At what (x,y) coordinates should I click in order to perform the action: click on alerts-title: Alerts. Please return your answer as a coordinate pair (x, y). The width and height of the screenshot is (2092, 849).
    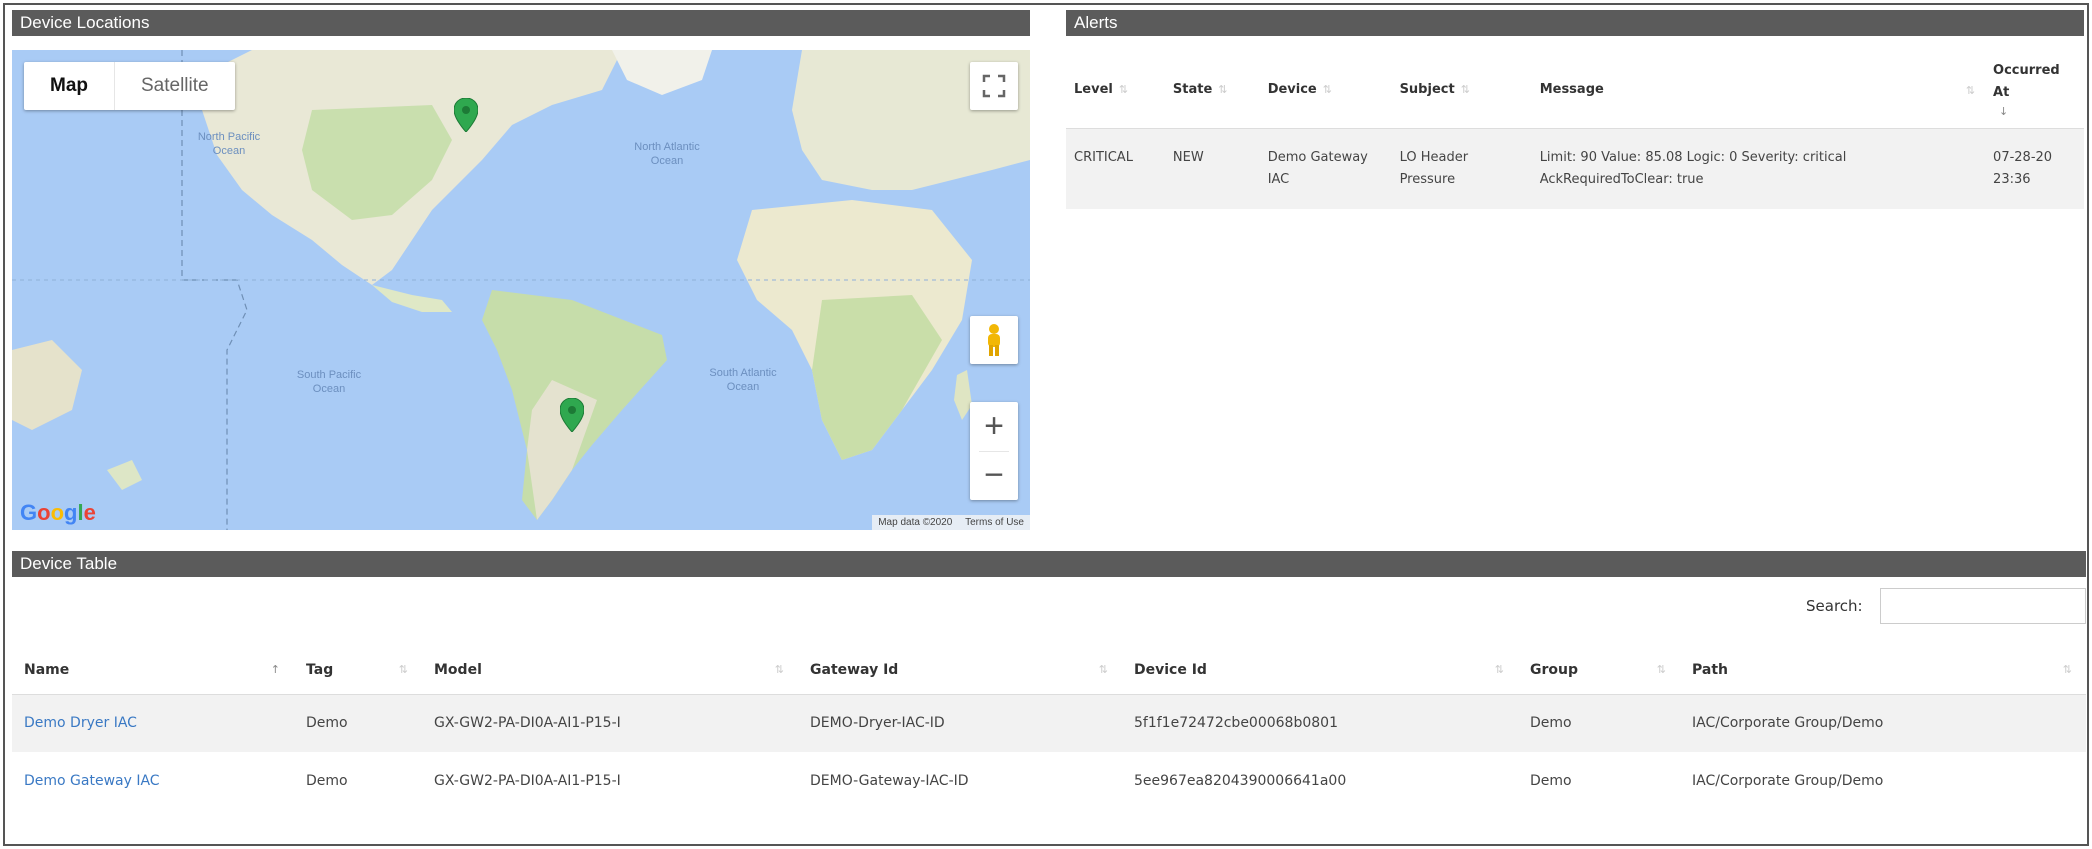
    Looking at the image, I should click on (1096, 22).